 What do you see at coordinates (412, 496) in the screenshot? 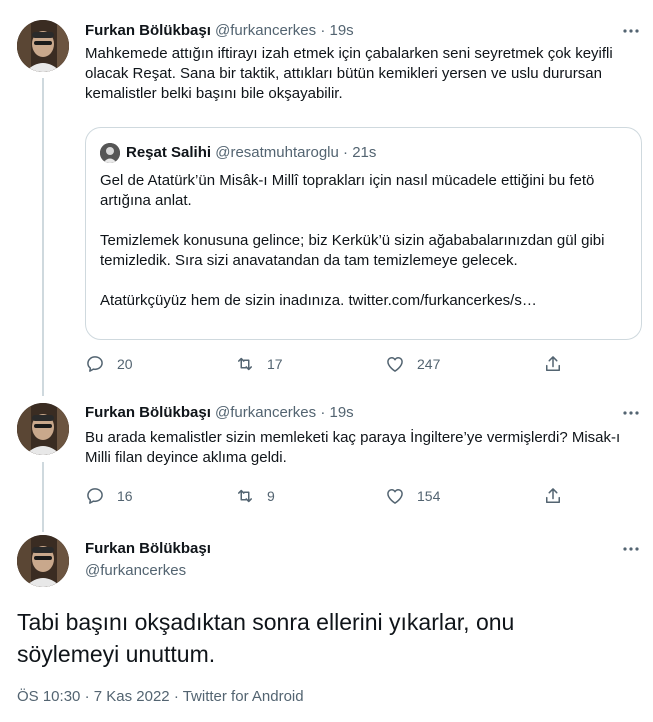
I see `like-button: 154` at bounding box center [412, 496].